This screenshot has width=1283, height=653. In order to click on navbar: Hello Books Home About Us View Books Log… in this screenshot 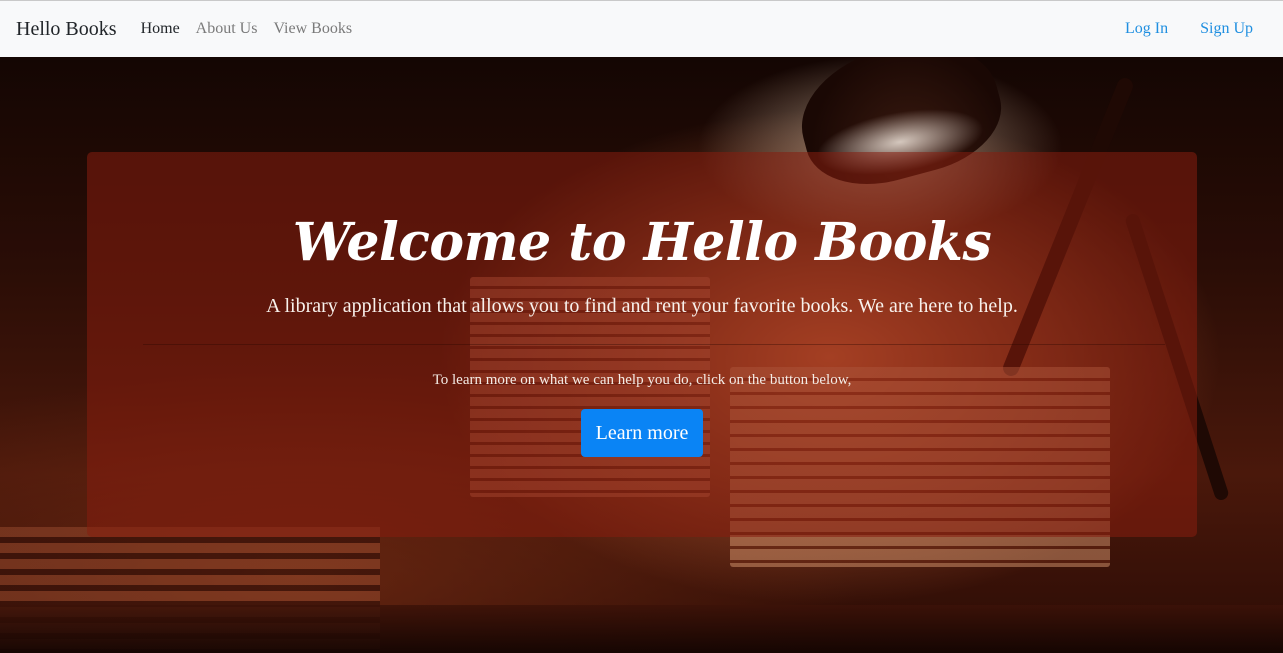, I will do `click(641, 28)`.